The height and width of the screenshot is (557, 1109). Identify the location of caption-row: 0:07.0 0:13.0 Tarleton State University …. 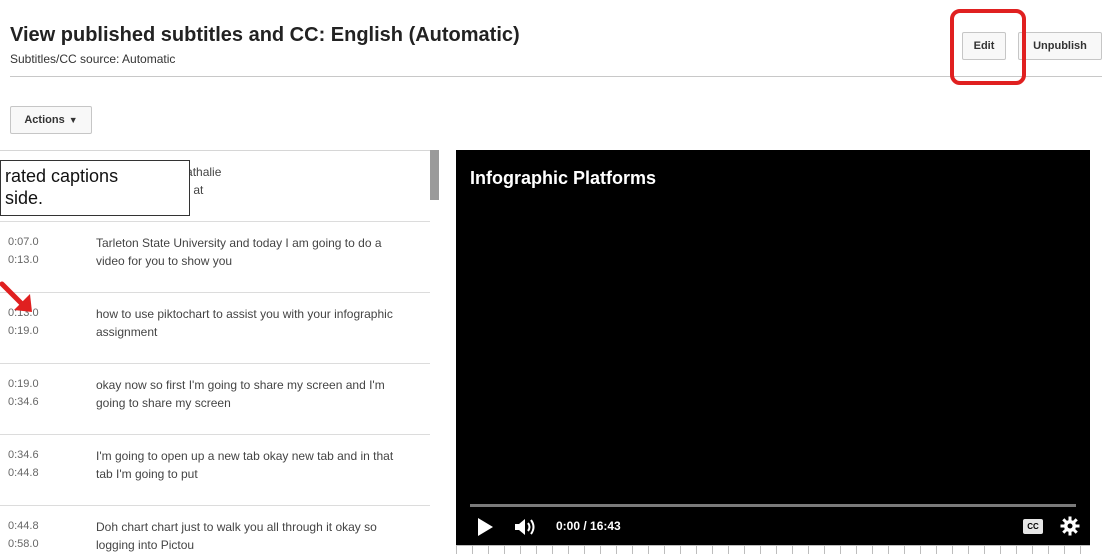
(215, 257).